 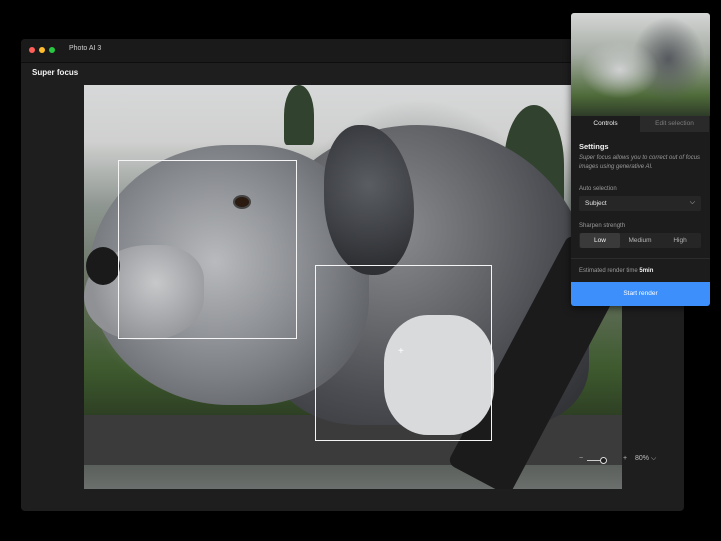 I want to click on sharpen-option-medium: Medium, so click(x=640, y=240).